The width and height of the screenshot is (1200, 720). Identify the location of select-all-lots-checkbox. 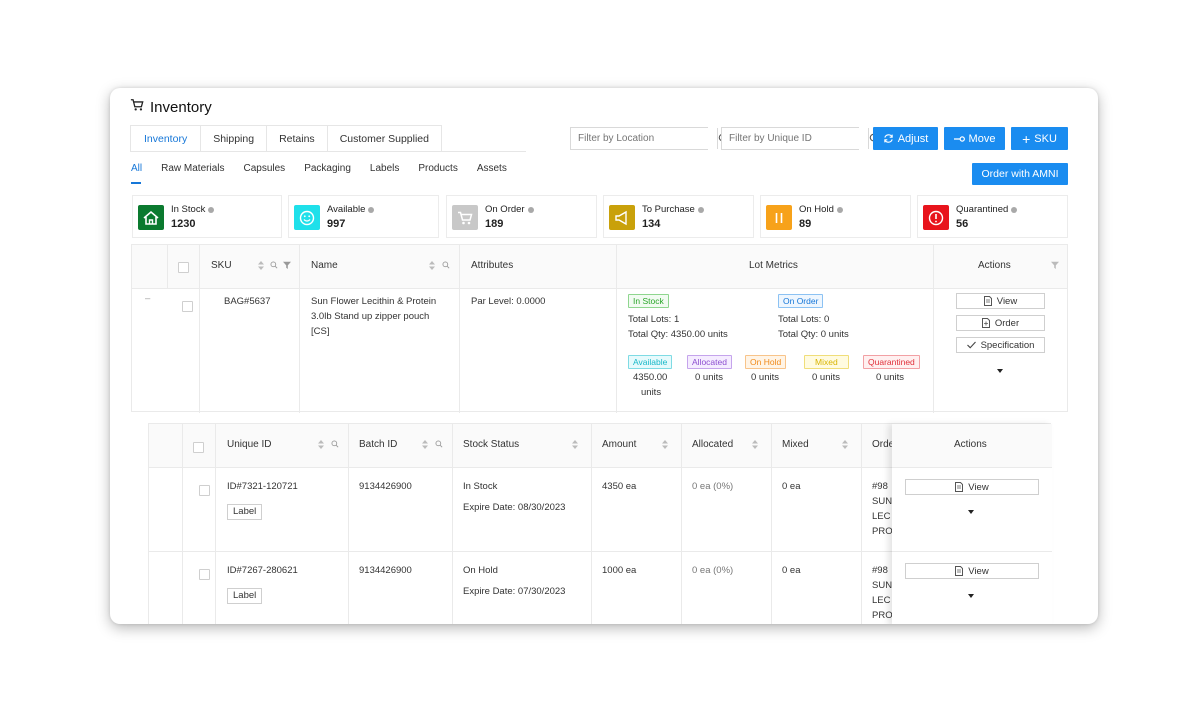
(198, 447).